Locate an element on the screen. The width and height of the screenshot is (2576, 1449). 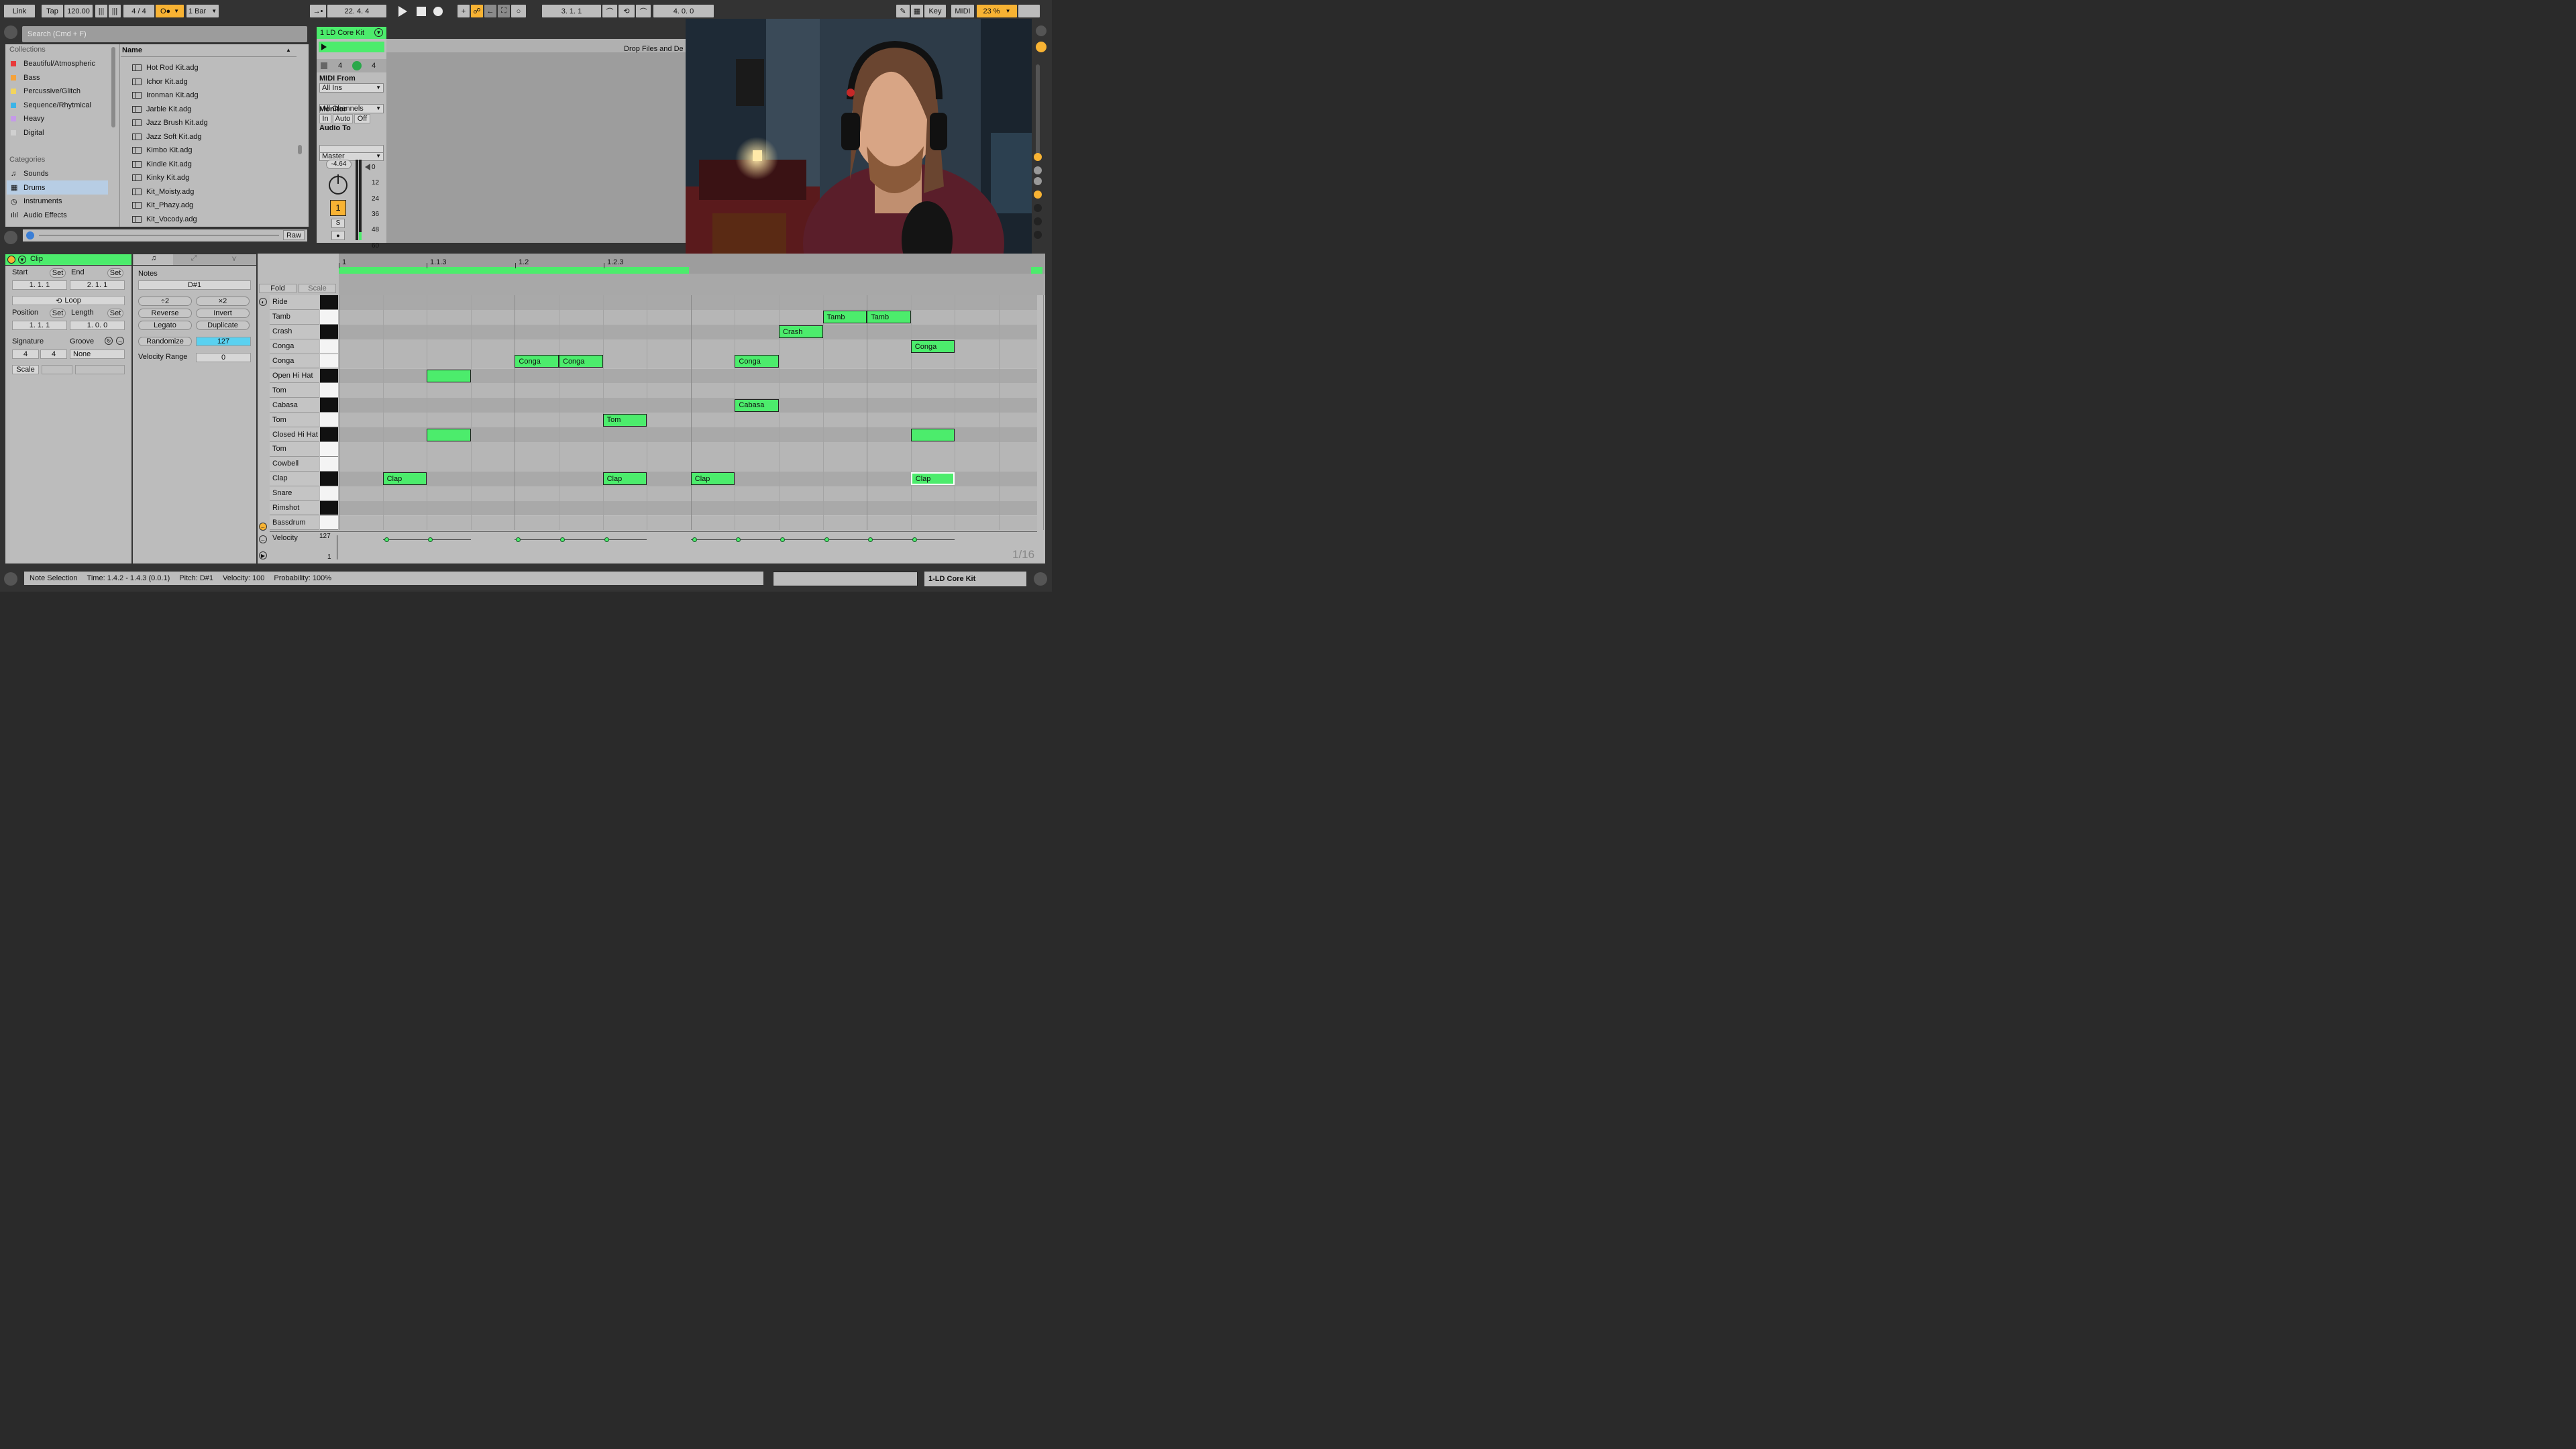
session-record-icon: ○ is located at coordinates (518, 11).